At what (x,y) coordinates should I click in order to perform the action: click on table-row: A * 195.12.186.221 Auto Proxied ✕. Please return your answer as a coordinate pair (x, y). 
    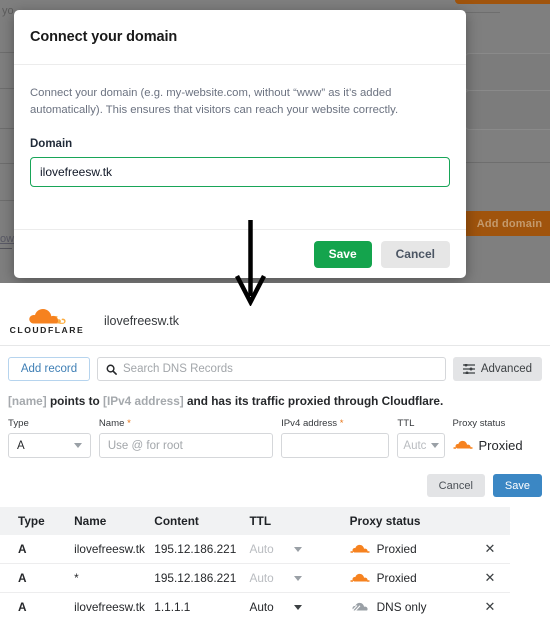
    Looking at the image, I should click on (255, 578).